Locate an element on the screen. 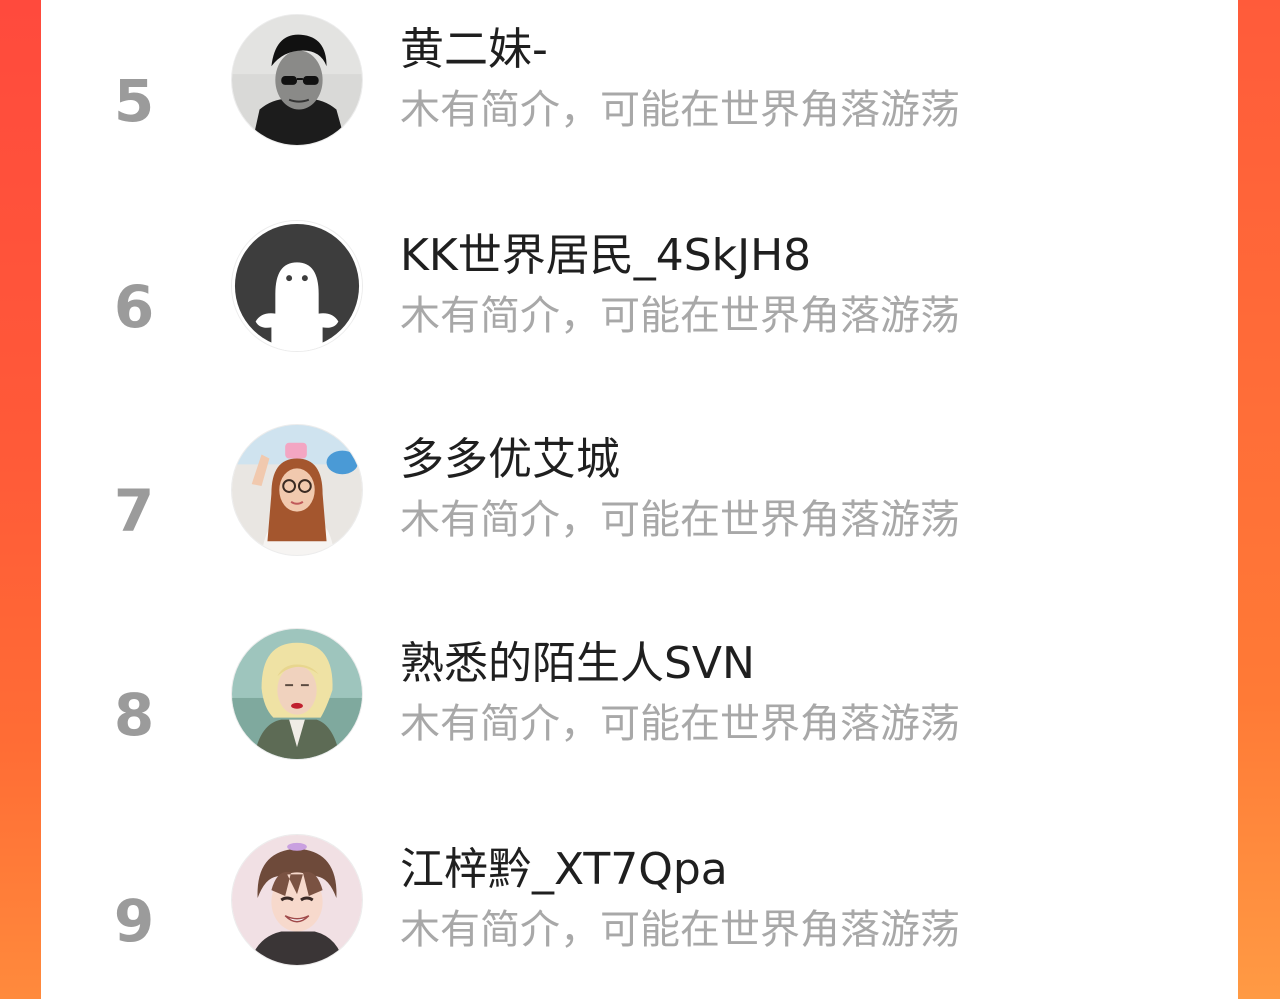  rank-number: 8 is located at coordinates (134, 715).